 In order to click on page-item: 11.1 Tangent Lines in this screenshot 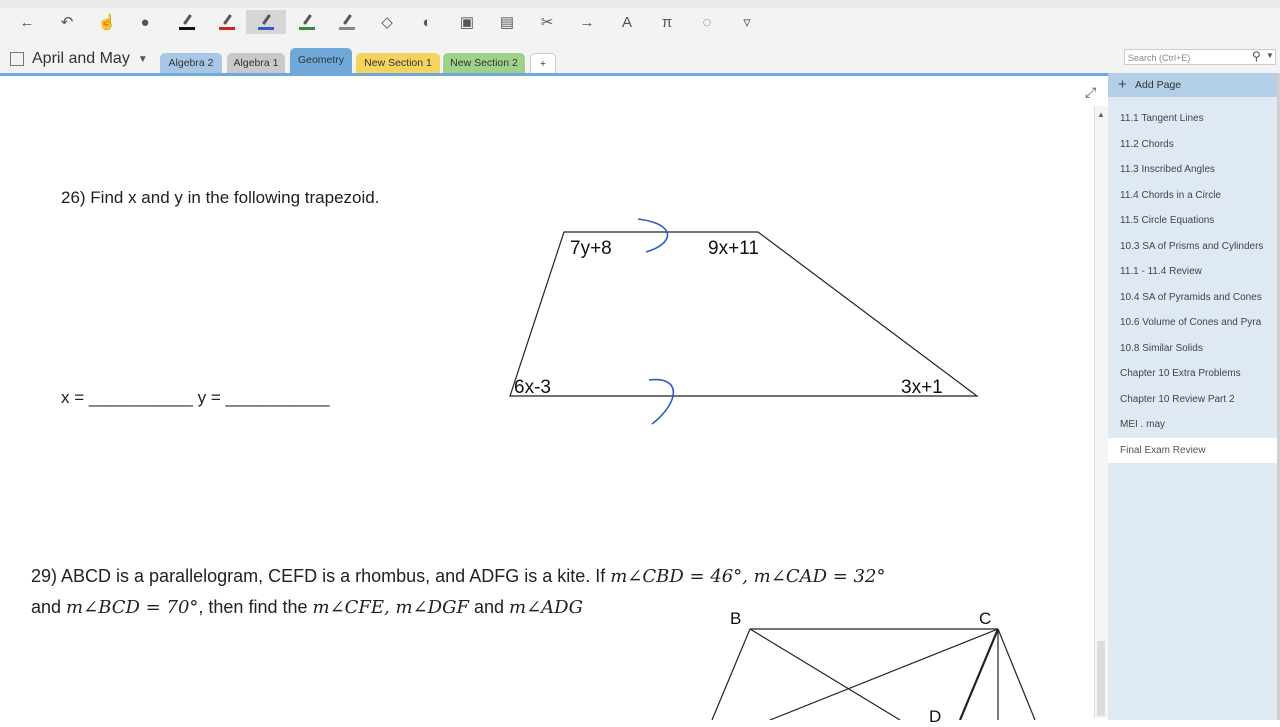, I will do `click(1192, 118)`.